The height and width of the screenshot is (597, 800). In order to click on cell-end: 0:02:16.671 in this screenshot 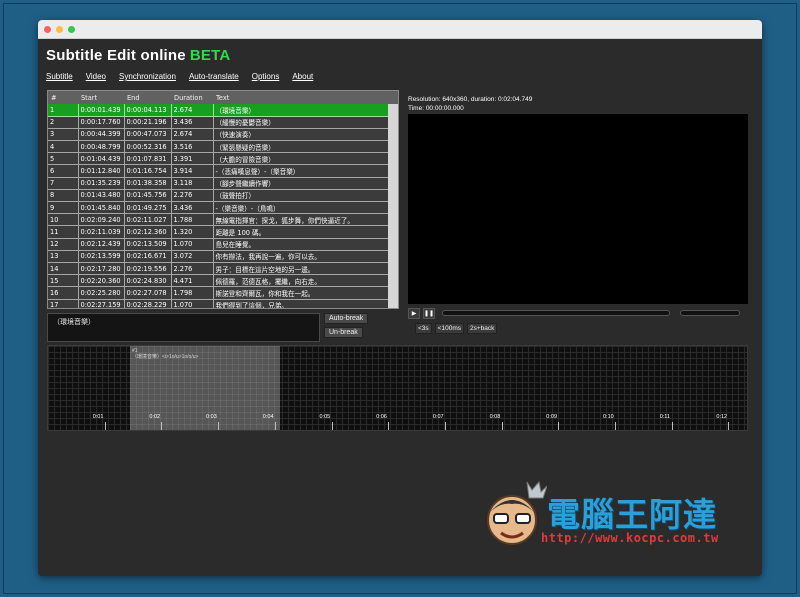, I will do `click(148, 256)`.